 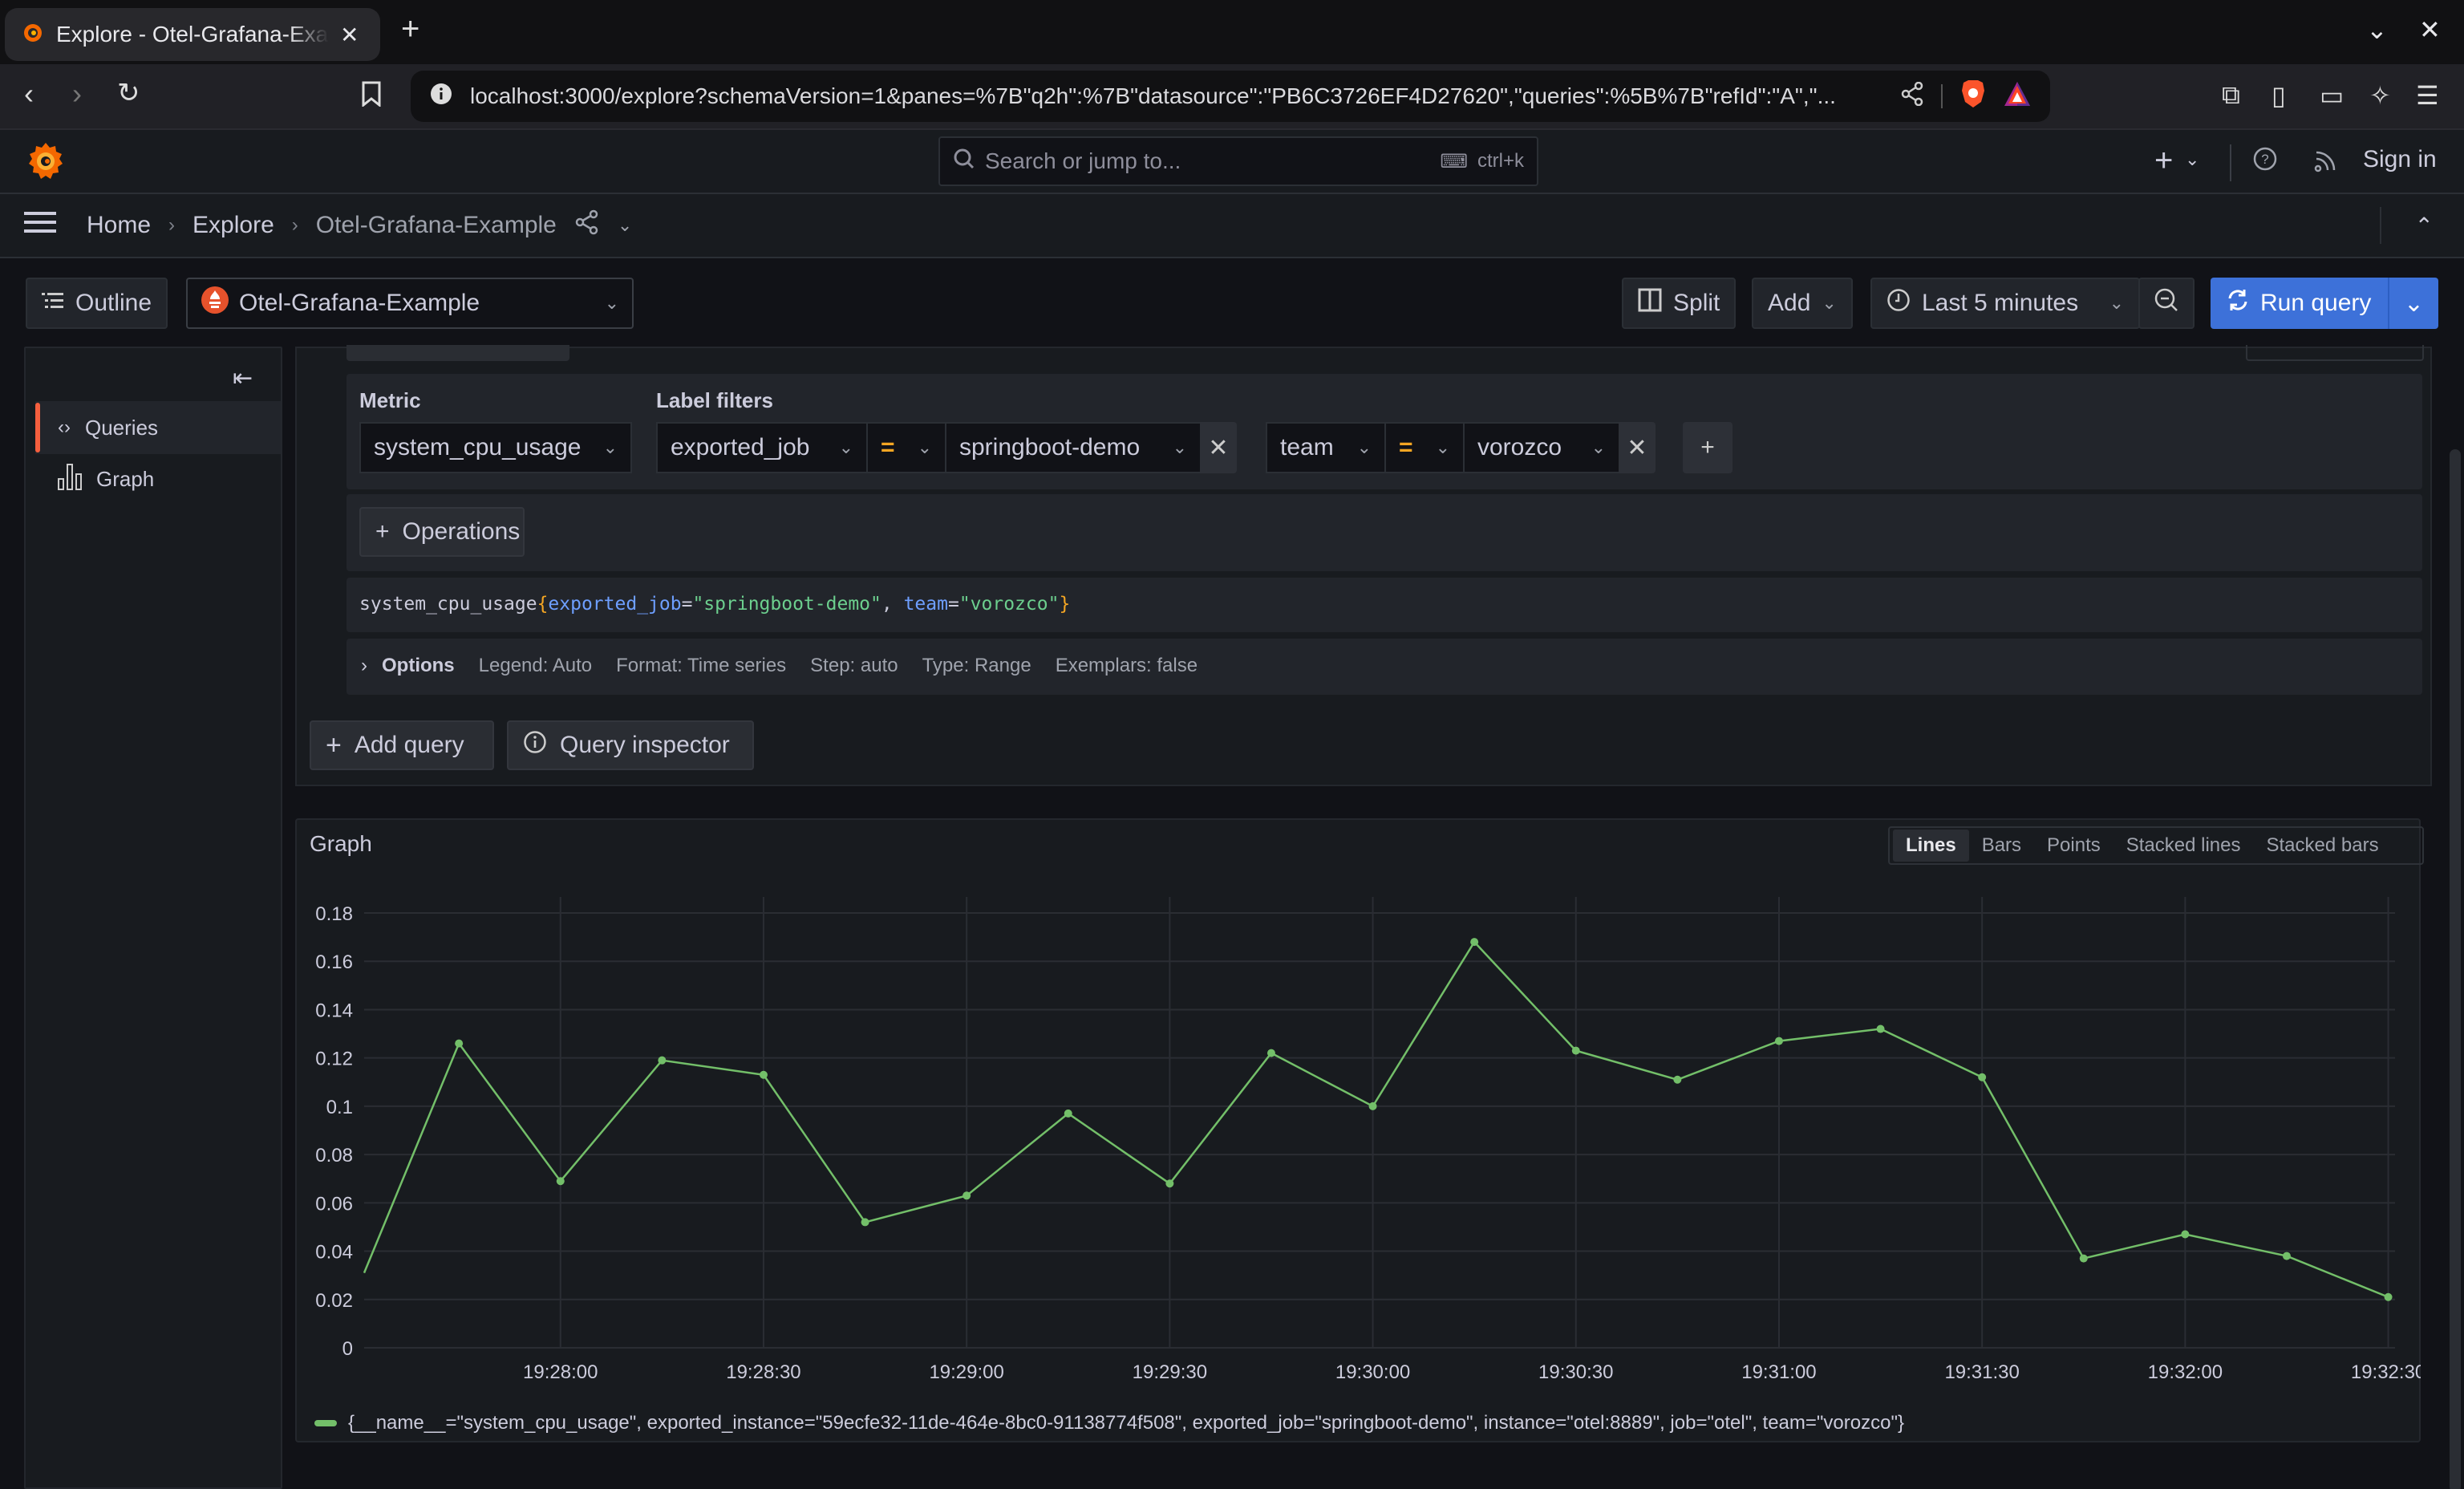 I want to click on graph-mode-points: Points, so click(x=2073, y=846).